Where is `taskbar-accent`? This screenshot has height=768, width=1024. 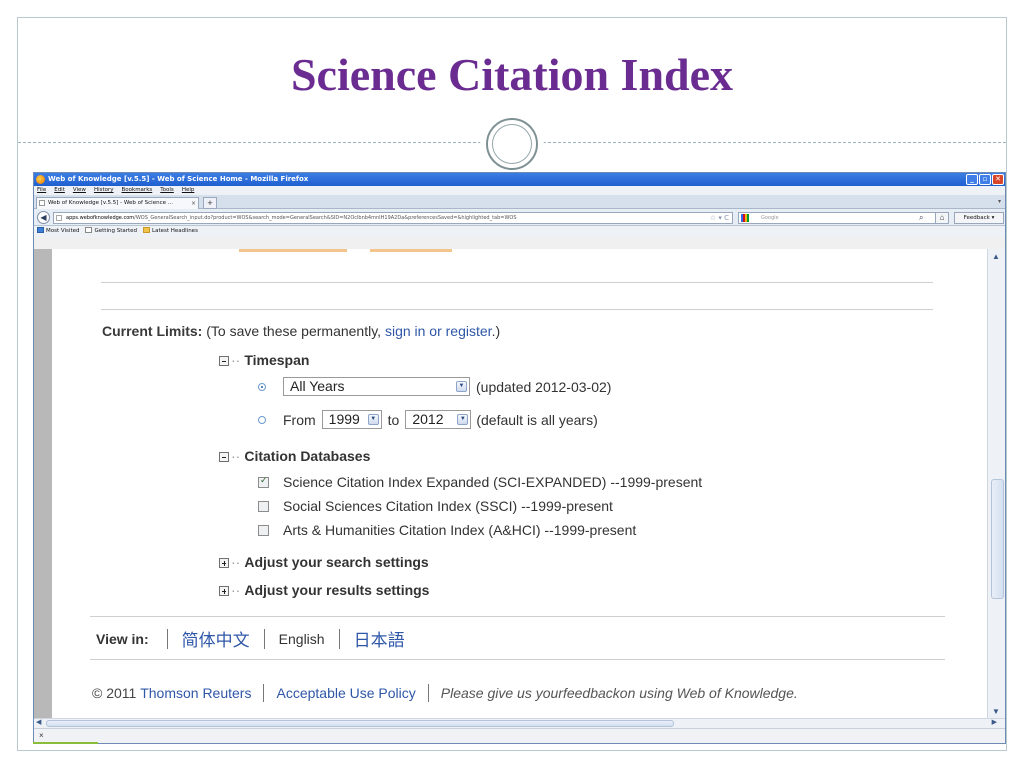 taskbar-accent is located at coordinates (65, 743).